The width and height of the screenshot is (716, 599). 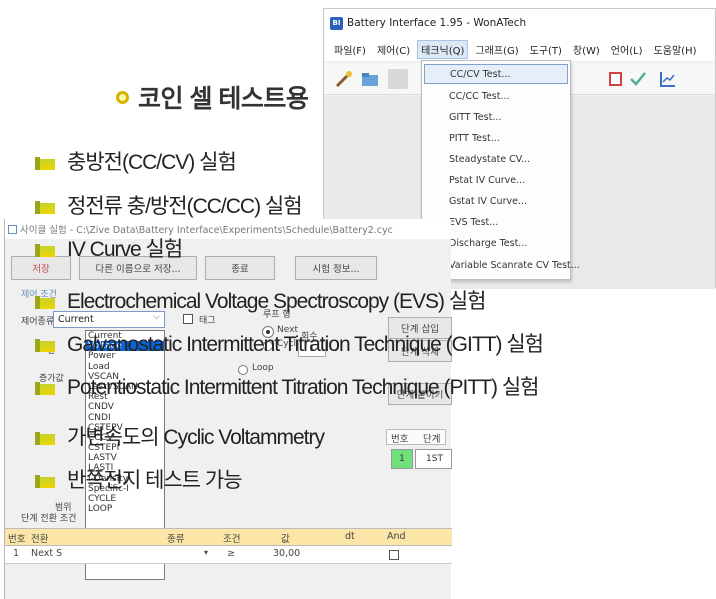 I want to click on window-icon, so click(x=12, y=229).